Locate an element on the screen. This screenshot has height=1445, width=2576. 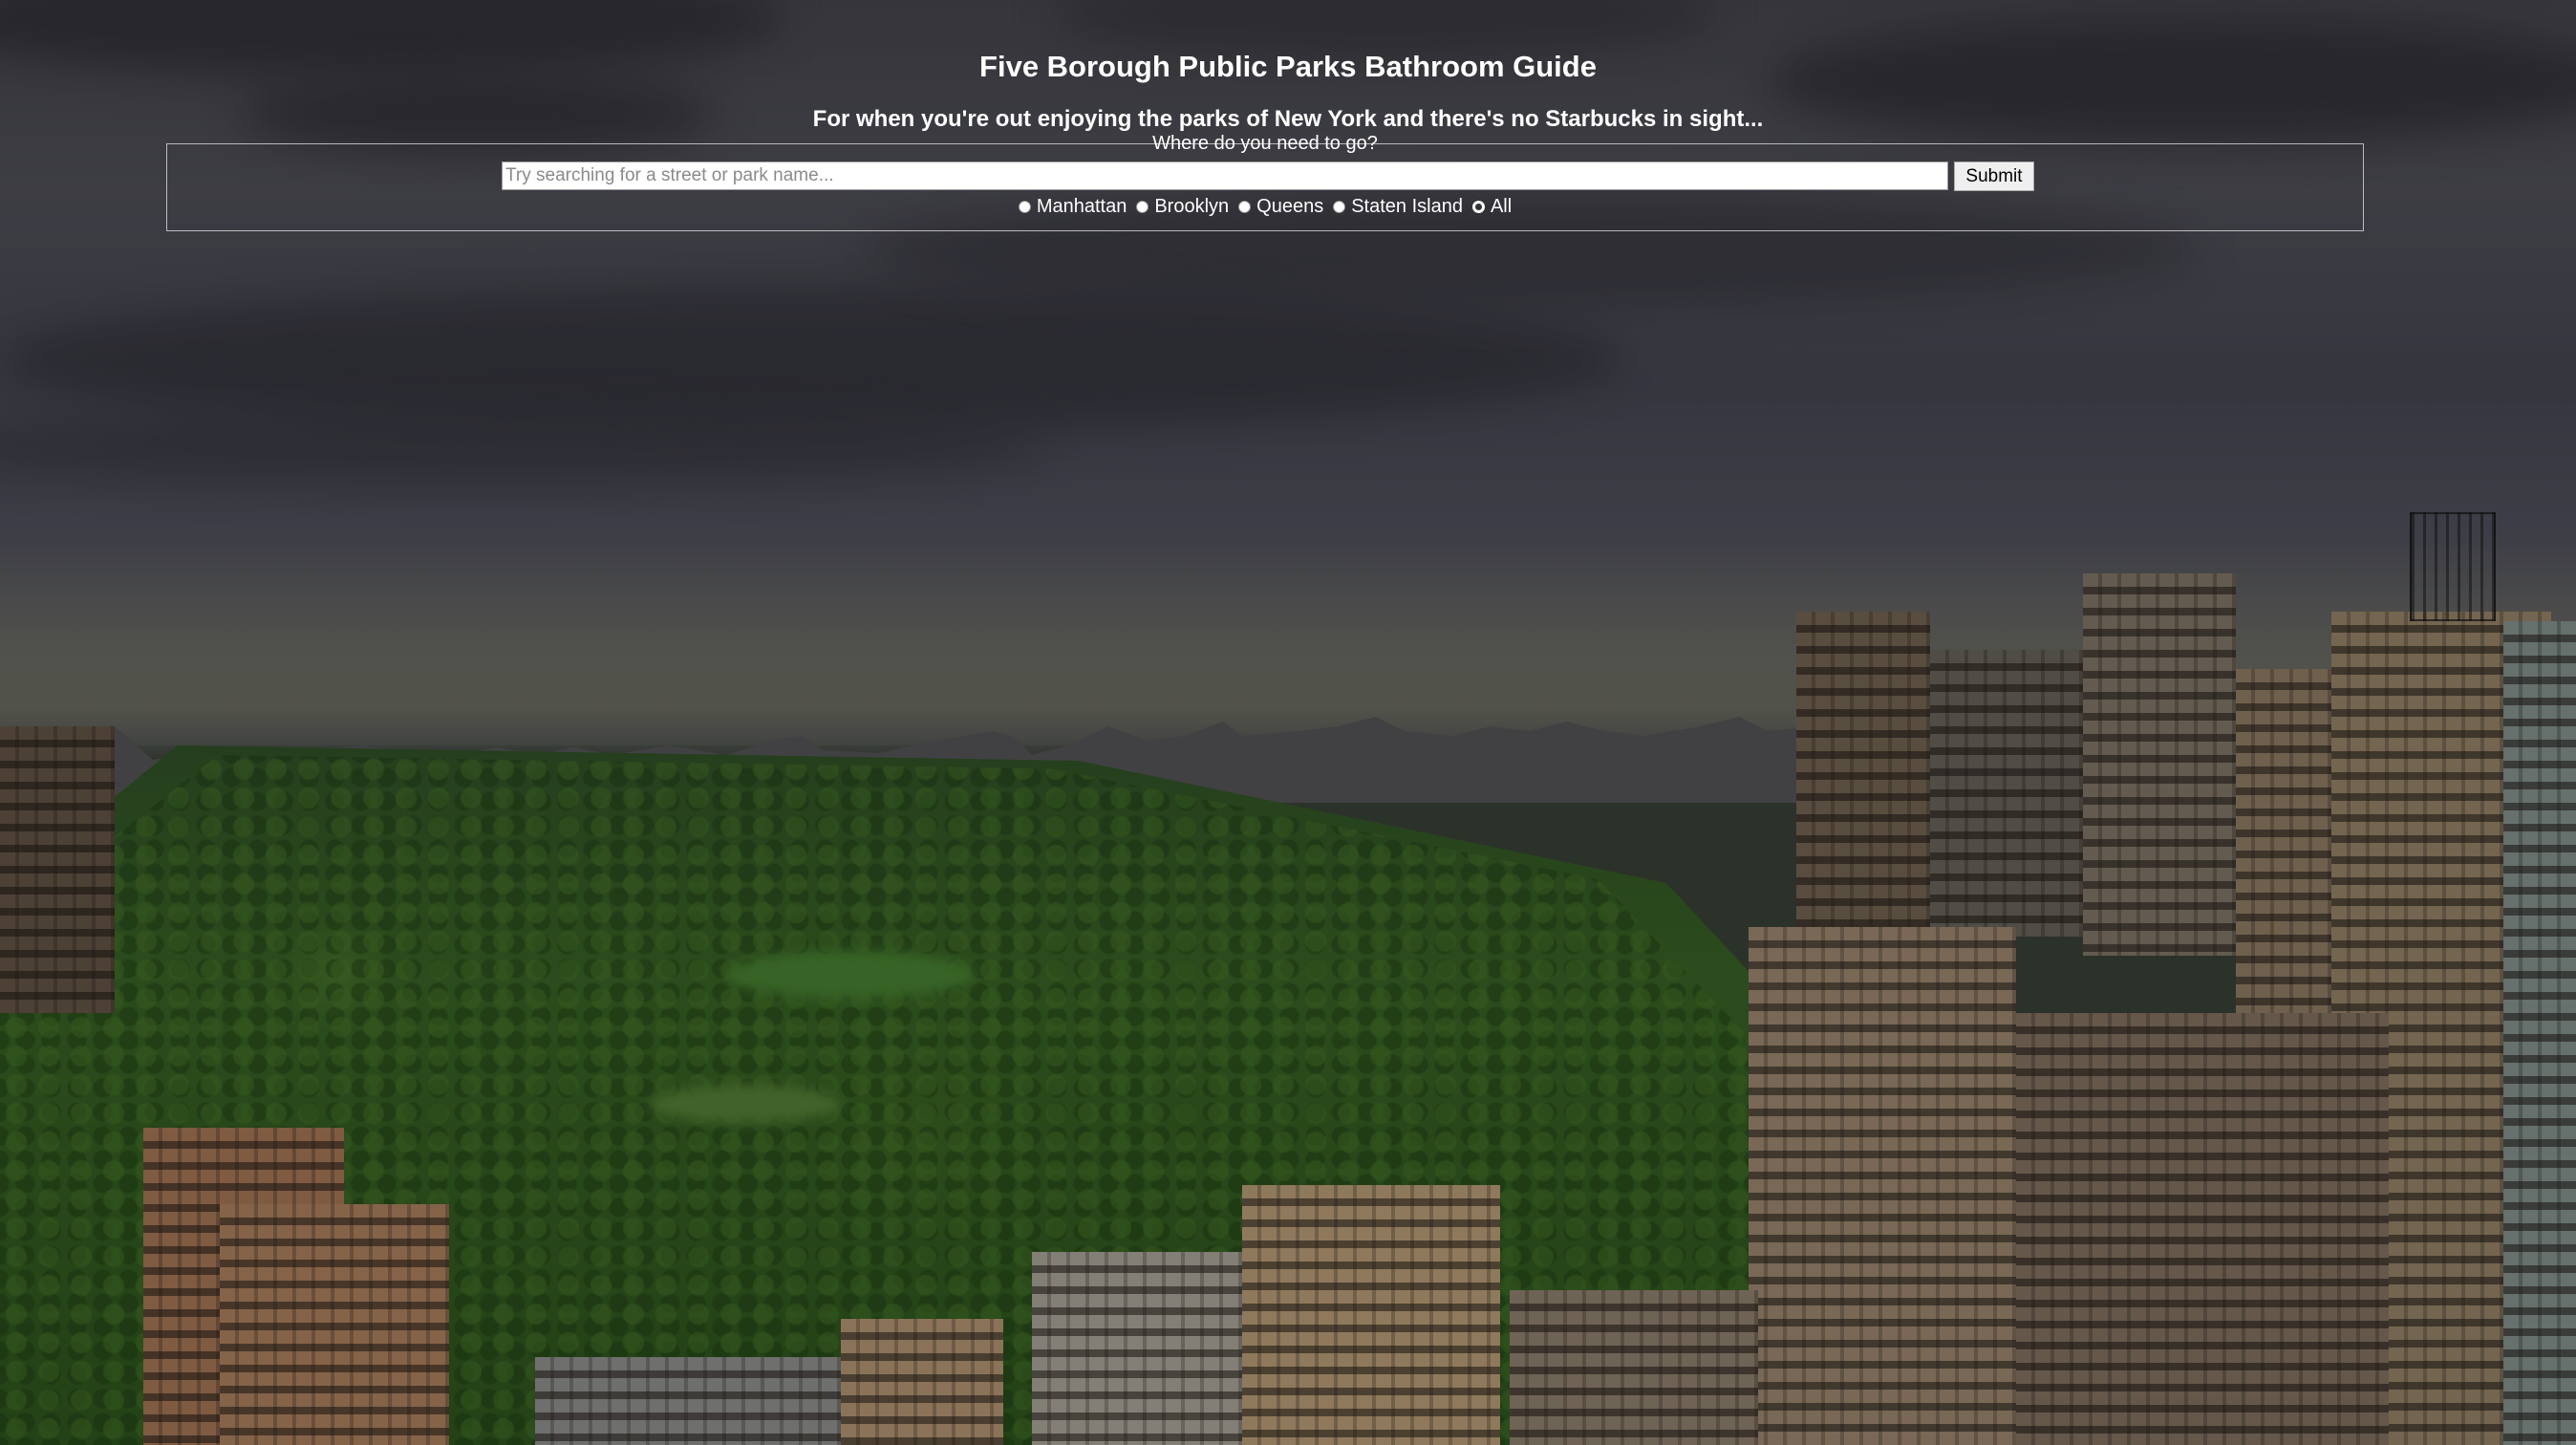
search-input is located at coordinates (1225, 176).